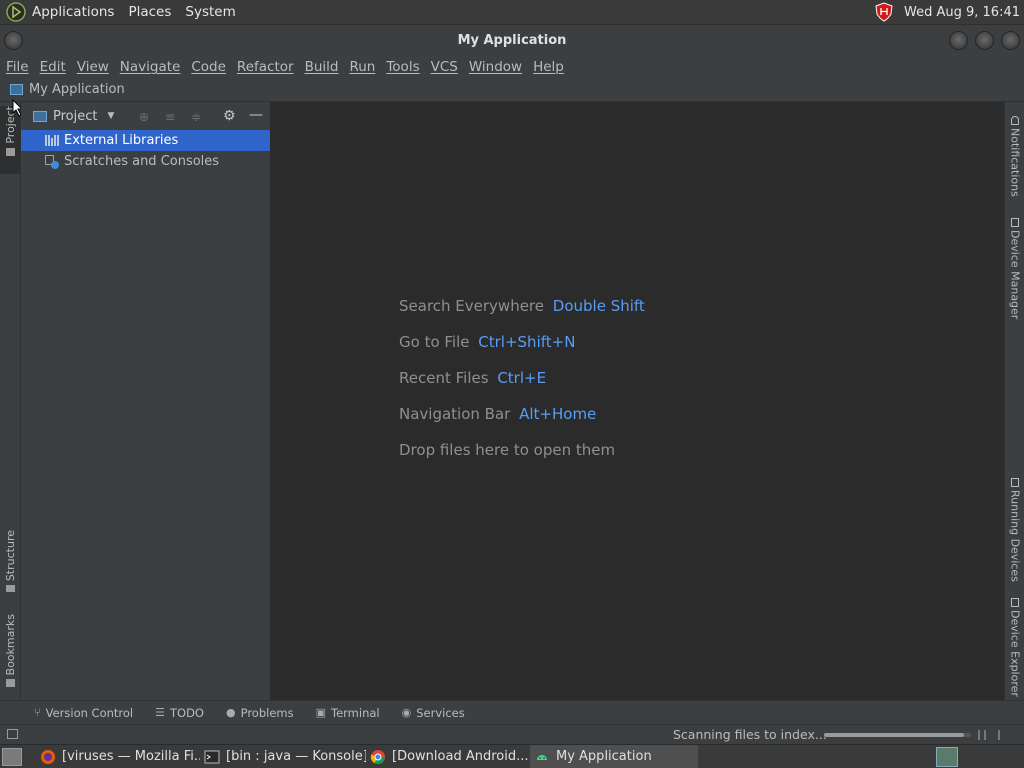 The width and height of the screenshot is (1024, 768). I want to click on minimize-button, so click(958, 40).